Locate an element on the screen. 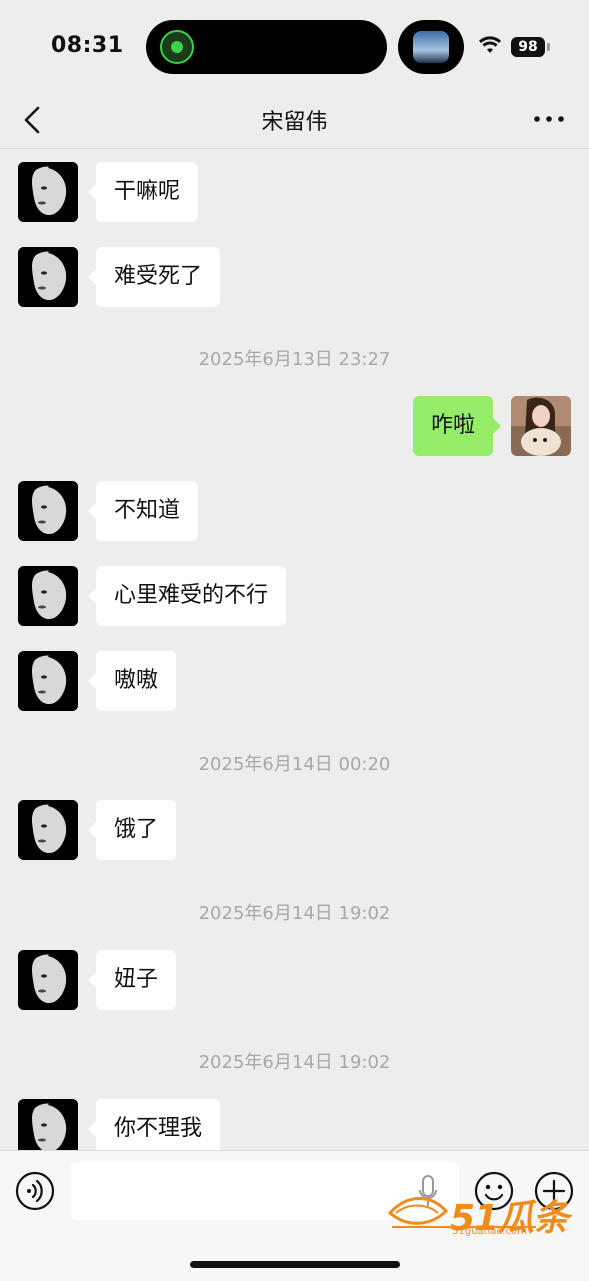 This screenshot has height=1281, width=589. status-bar: 08:31 98 is located at coordinates (294, 46).